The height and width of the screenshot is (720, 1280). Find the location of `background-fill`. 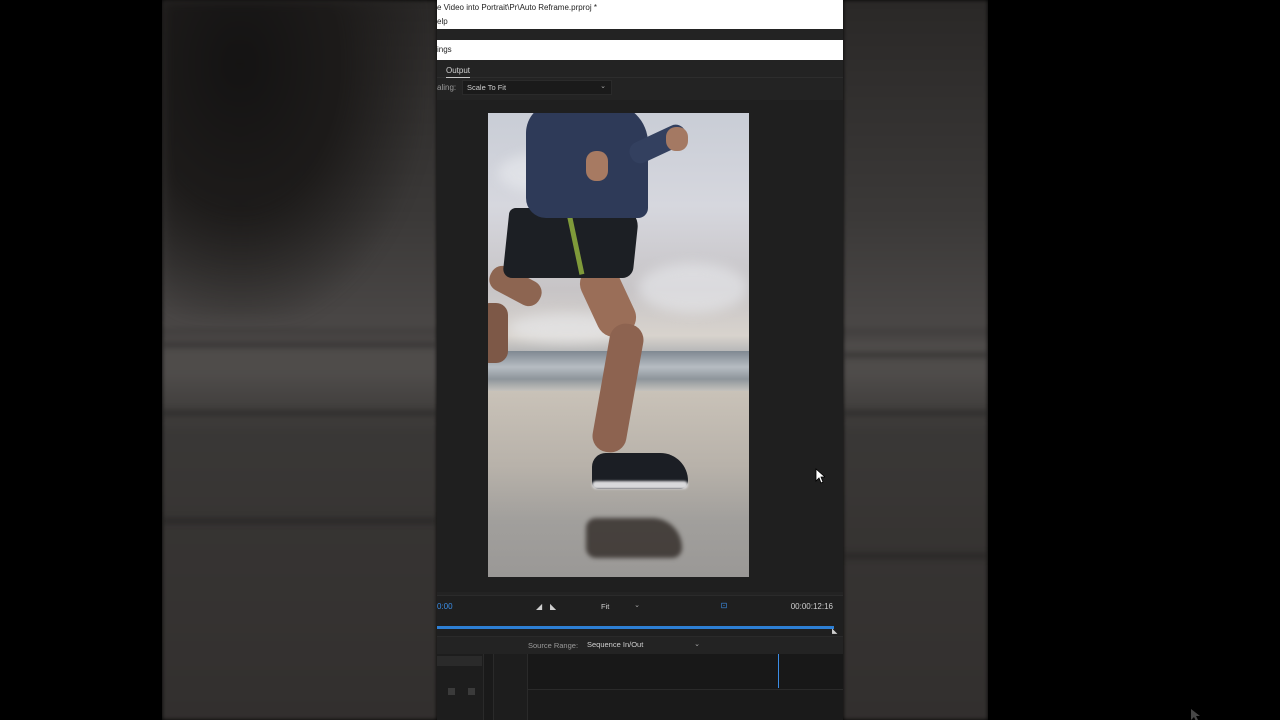

background-fill is located at coordinates (915, 360).